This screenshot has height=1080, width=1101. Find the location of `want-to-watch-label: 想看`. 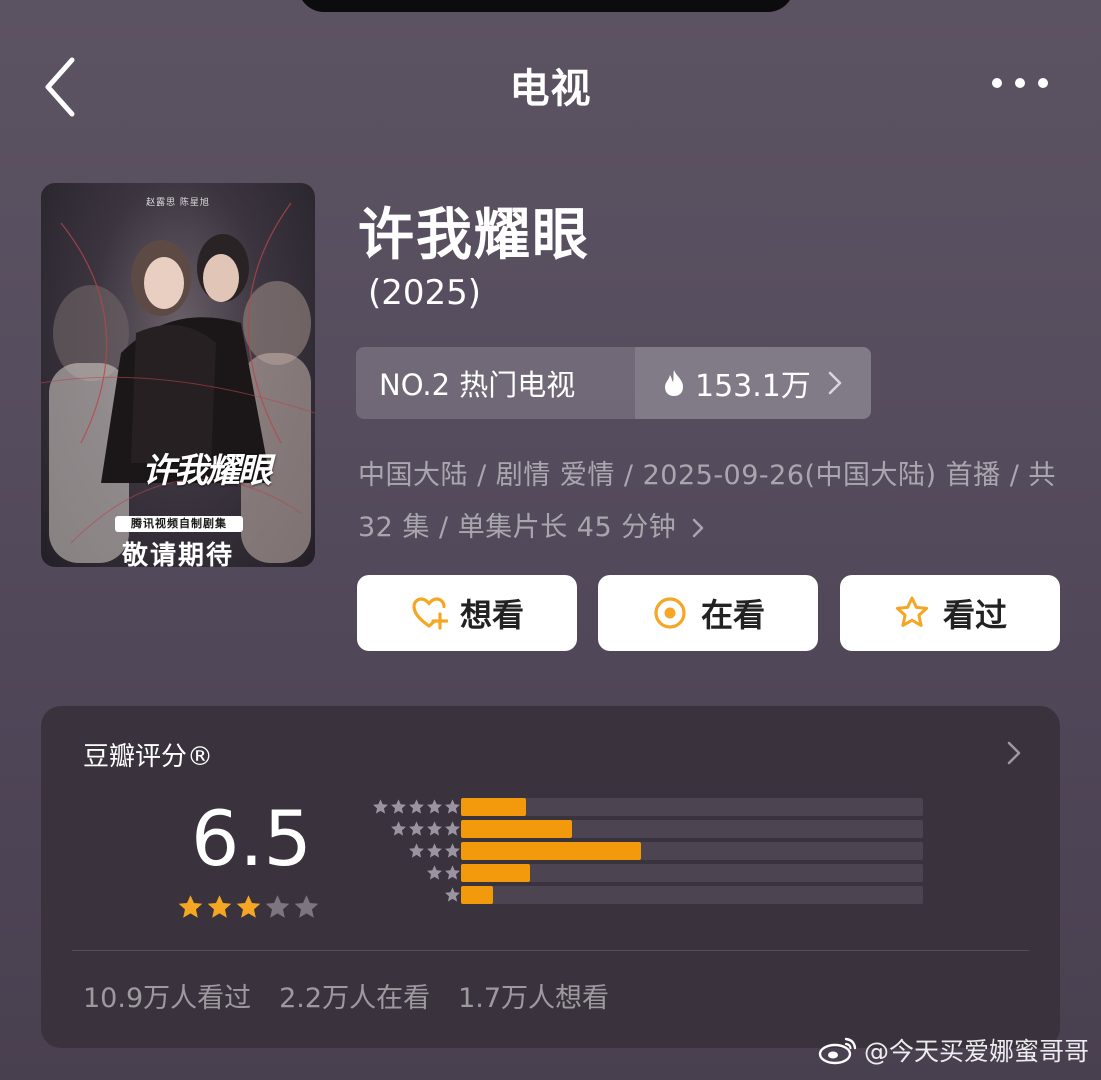

want-to-watch-label: 想看 is located at coordinates (491, 615).